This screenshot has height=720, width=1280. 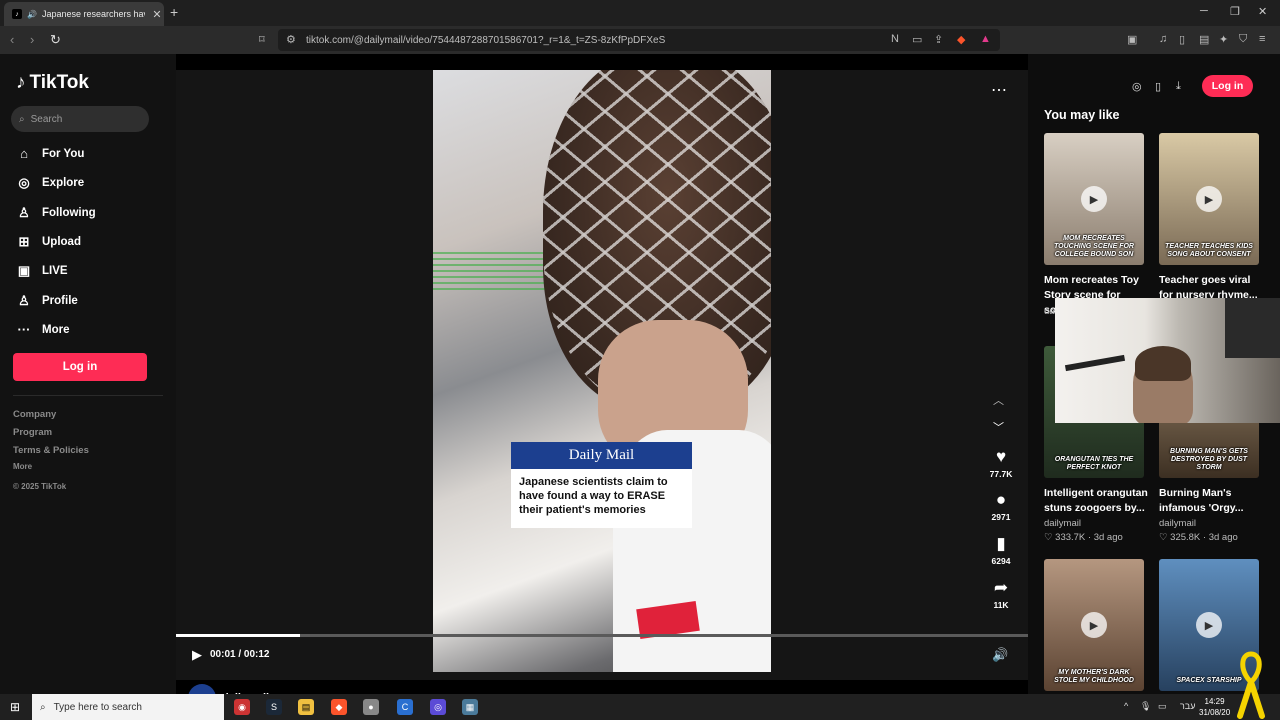 What do you see at coordinates (60, 301) in the screenshot?
I see `nav-label: Profile` at bounding box center [60, 301].